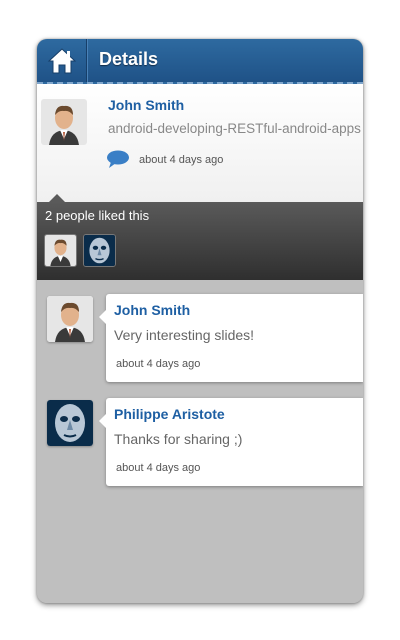  What do you see at coordinates (169, 414) in the screenshot?
I see `comment-author: Philippe Aristote` at bounding box center [169, 414].